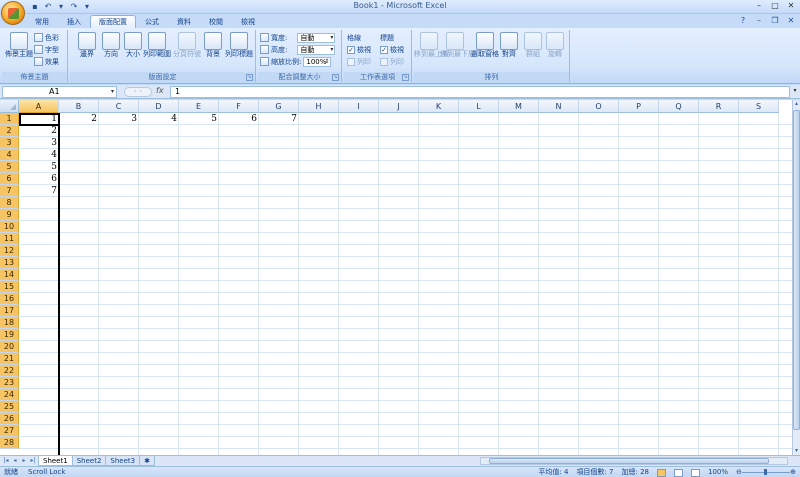 This screenshot has height=477, width=800. I want to click on row-header-18: 18, so click(9, 323).